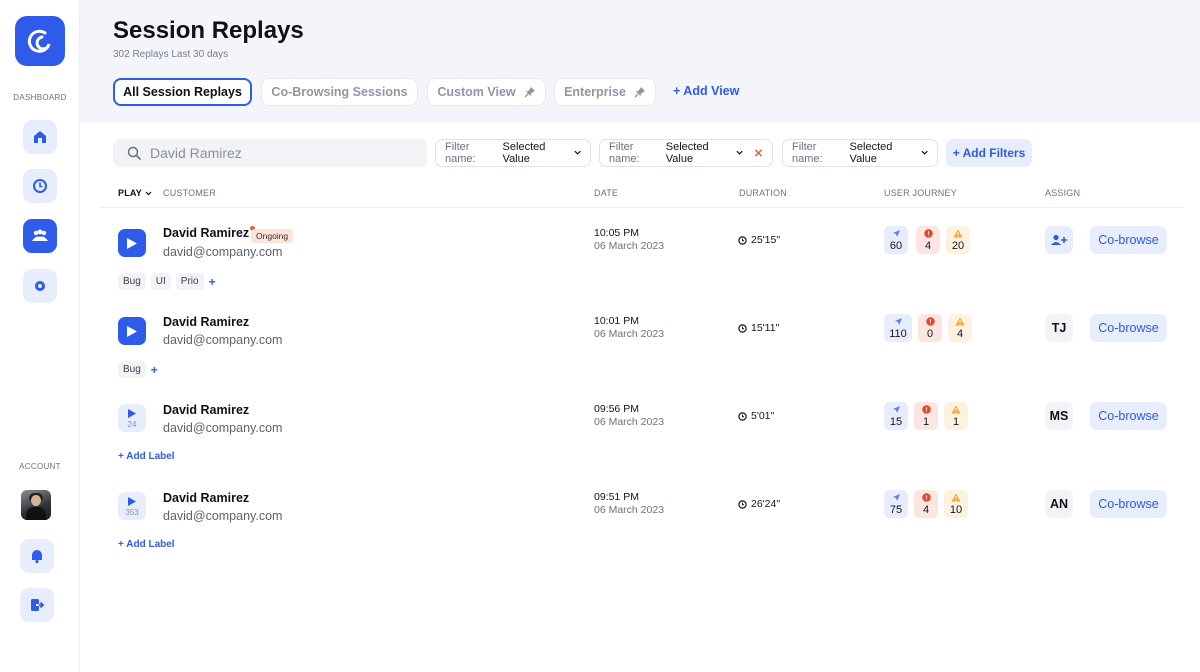  I want to click on search-bar, so click(270, 153).